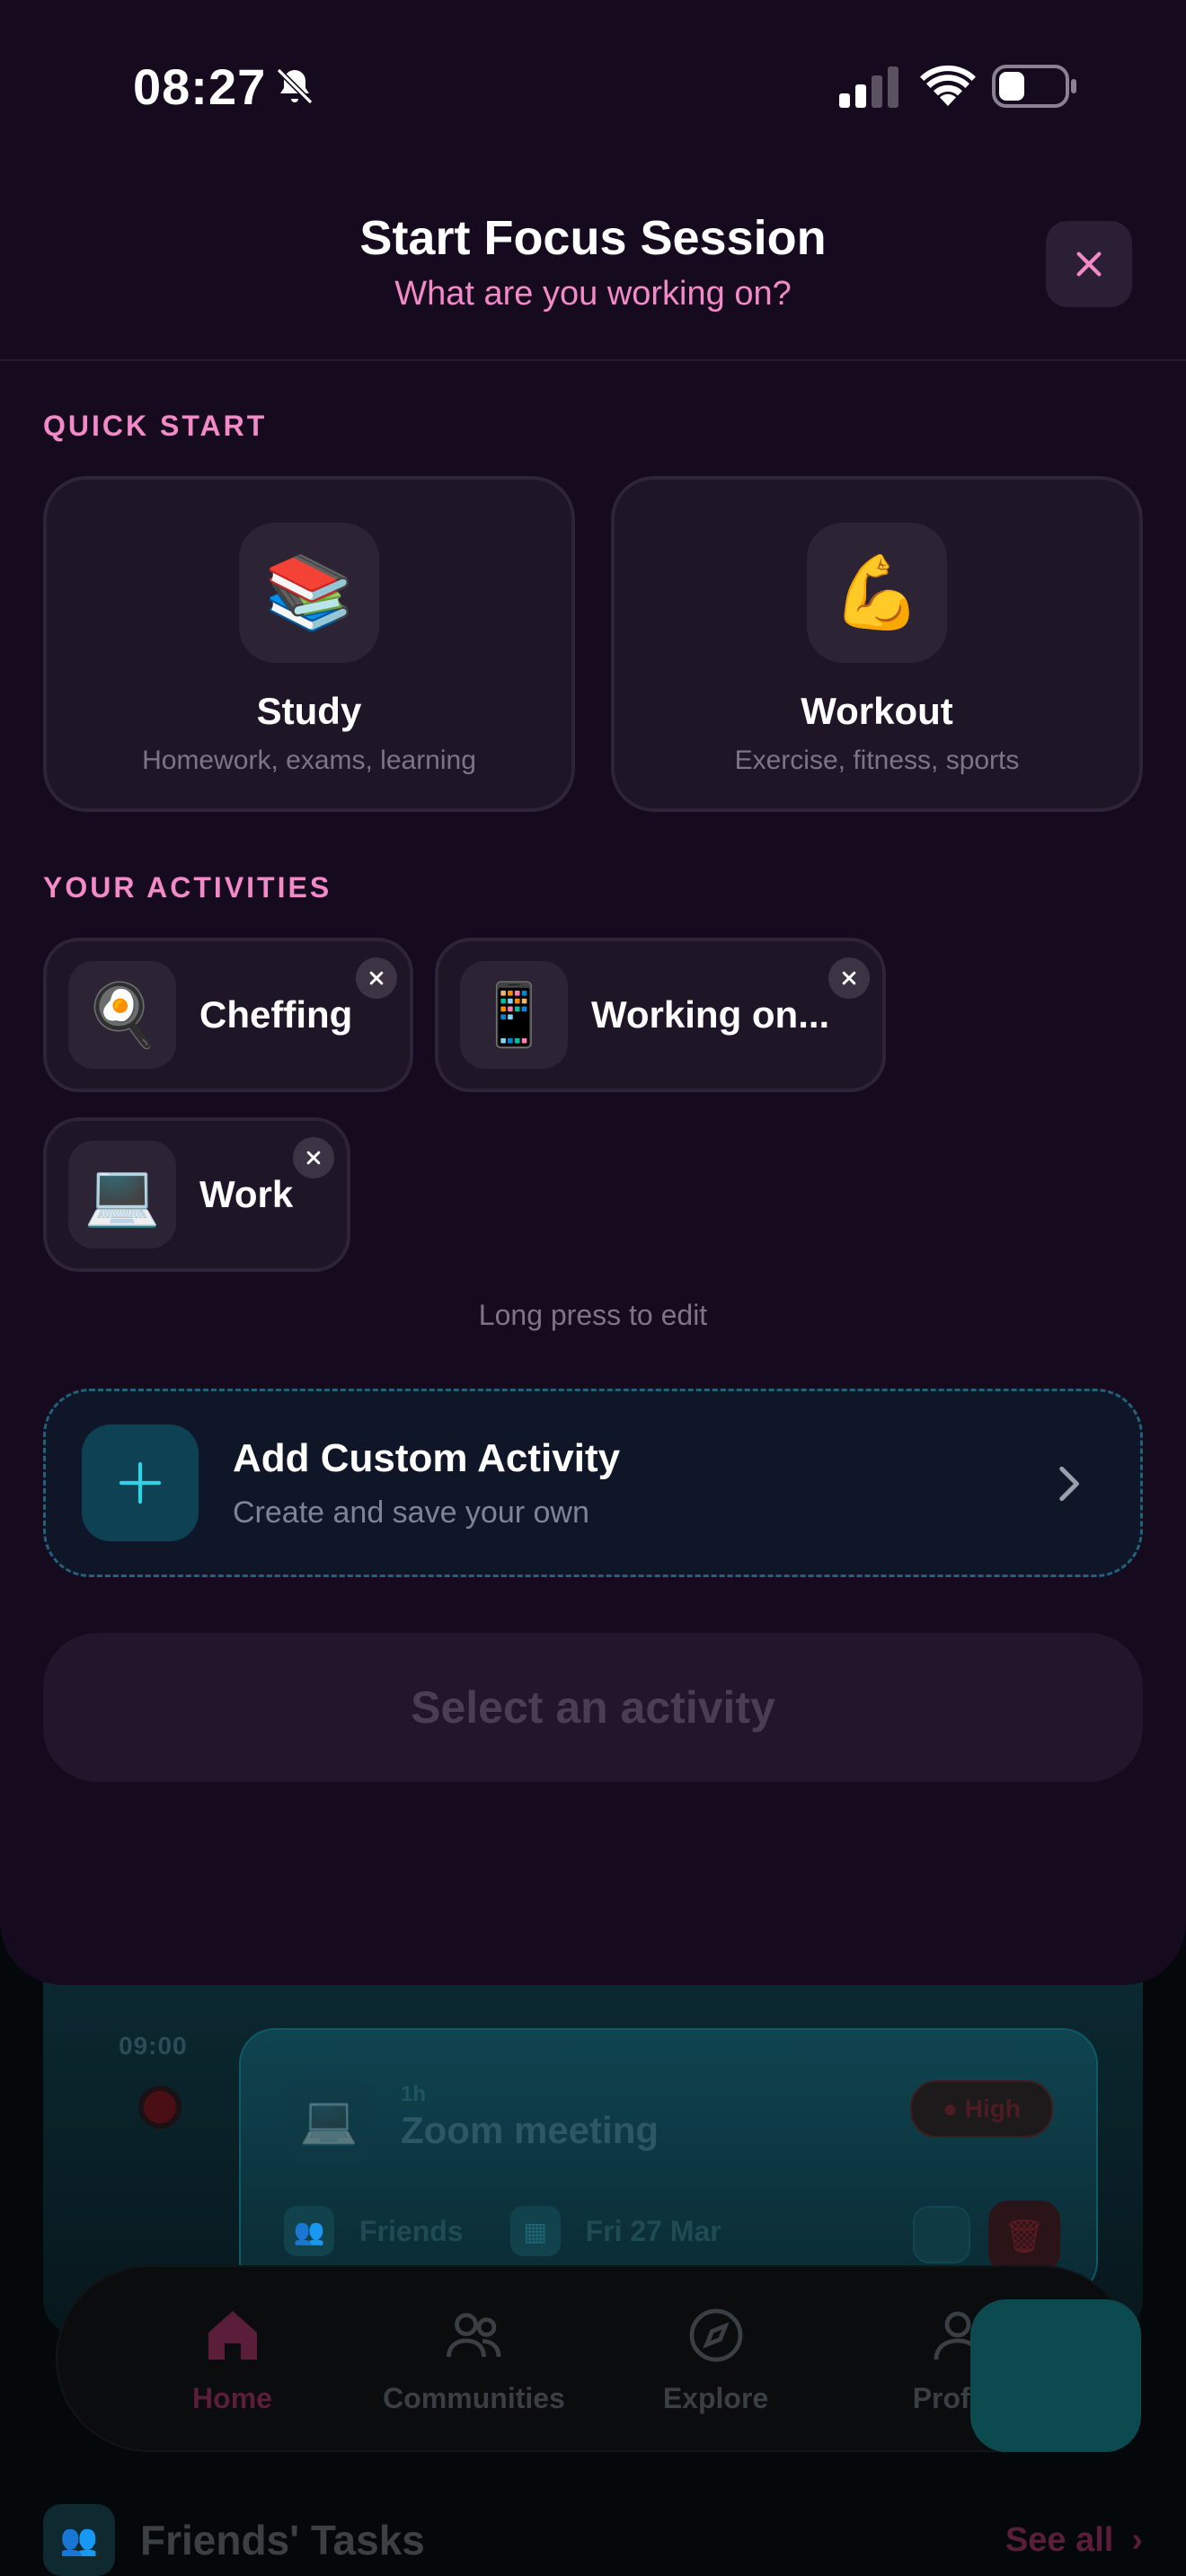 This screenshot has height=2576, width=1186. Describe the element at coordinates (276, 1014) in the screenshot. I see `activity-label: Cheffing` at that location.